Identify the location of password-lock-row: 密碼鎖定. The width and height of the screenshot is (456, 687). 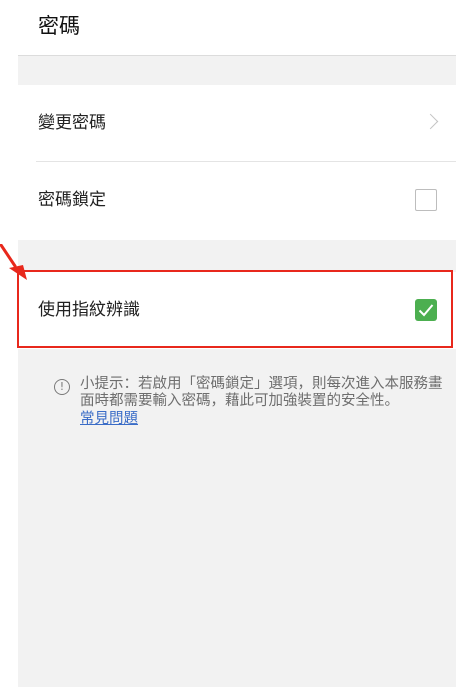
(237, 200).